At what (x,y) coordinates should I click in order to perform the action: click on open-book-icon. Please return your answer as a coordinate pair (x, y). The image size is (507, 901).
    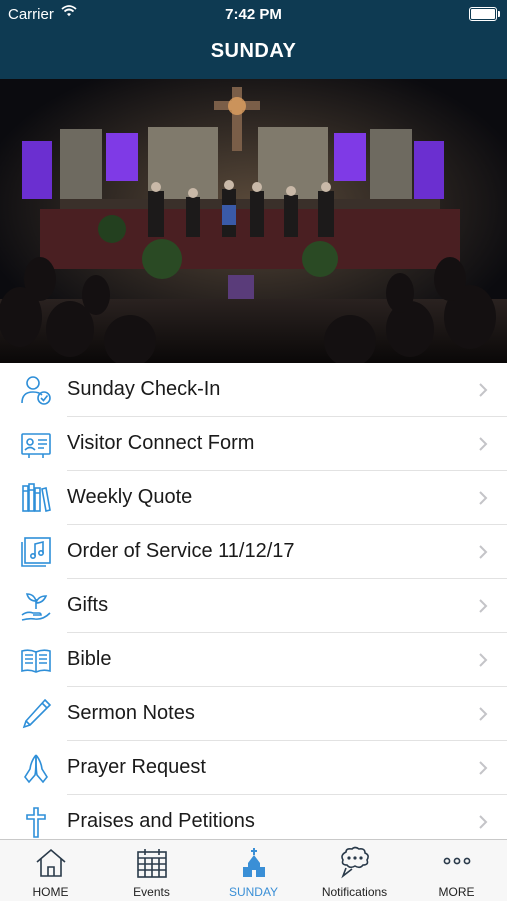
    Looking at the image, I should click on (36, 661).